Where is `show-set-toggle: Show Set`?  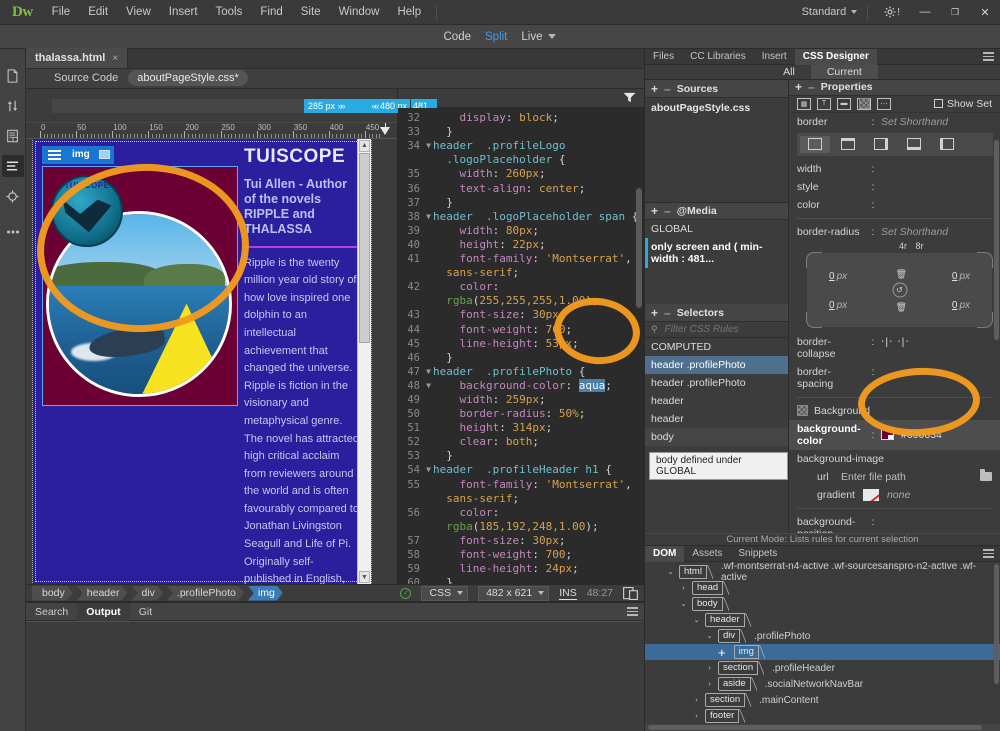 show-set-toggle: Show Set is located at coordinates (963, 104).